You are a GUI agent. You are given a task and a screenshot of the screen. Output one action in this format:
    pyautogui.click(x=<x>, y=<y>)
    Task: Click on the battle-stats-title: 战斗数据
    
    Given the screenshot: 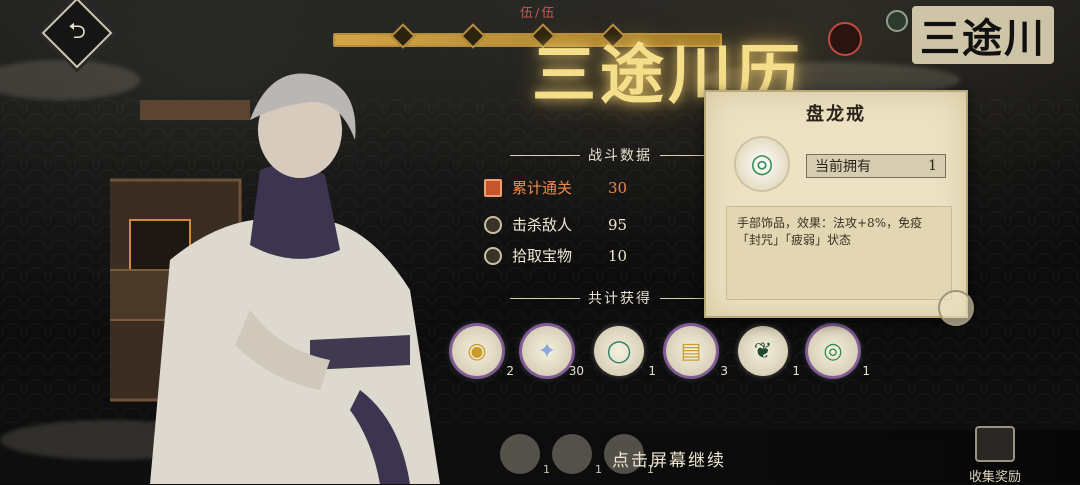 What is the action you would take?
    pyautogui.click(x=620, y=156)
    